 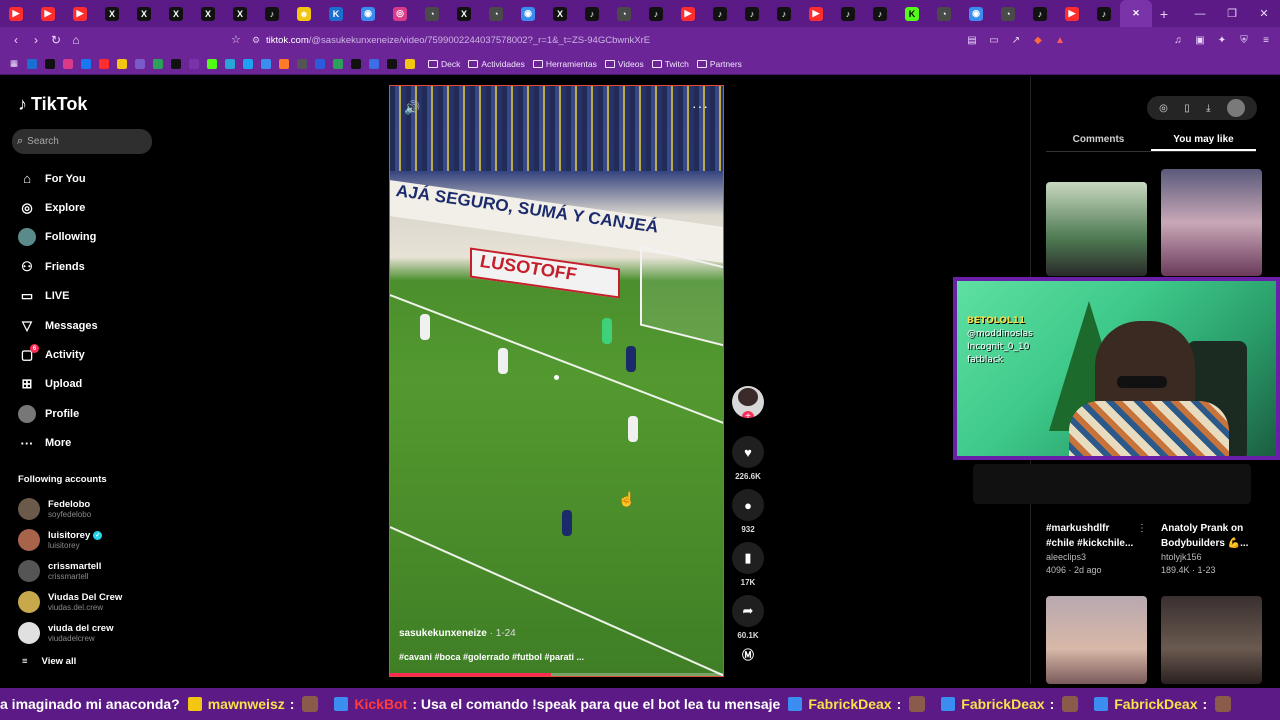 What do you see at coordinates (76, 40) in the screenshot?
I see `home-icon: ⌂` at bounding box center [76, 40].